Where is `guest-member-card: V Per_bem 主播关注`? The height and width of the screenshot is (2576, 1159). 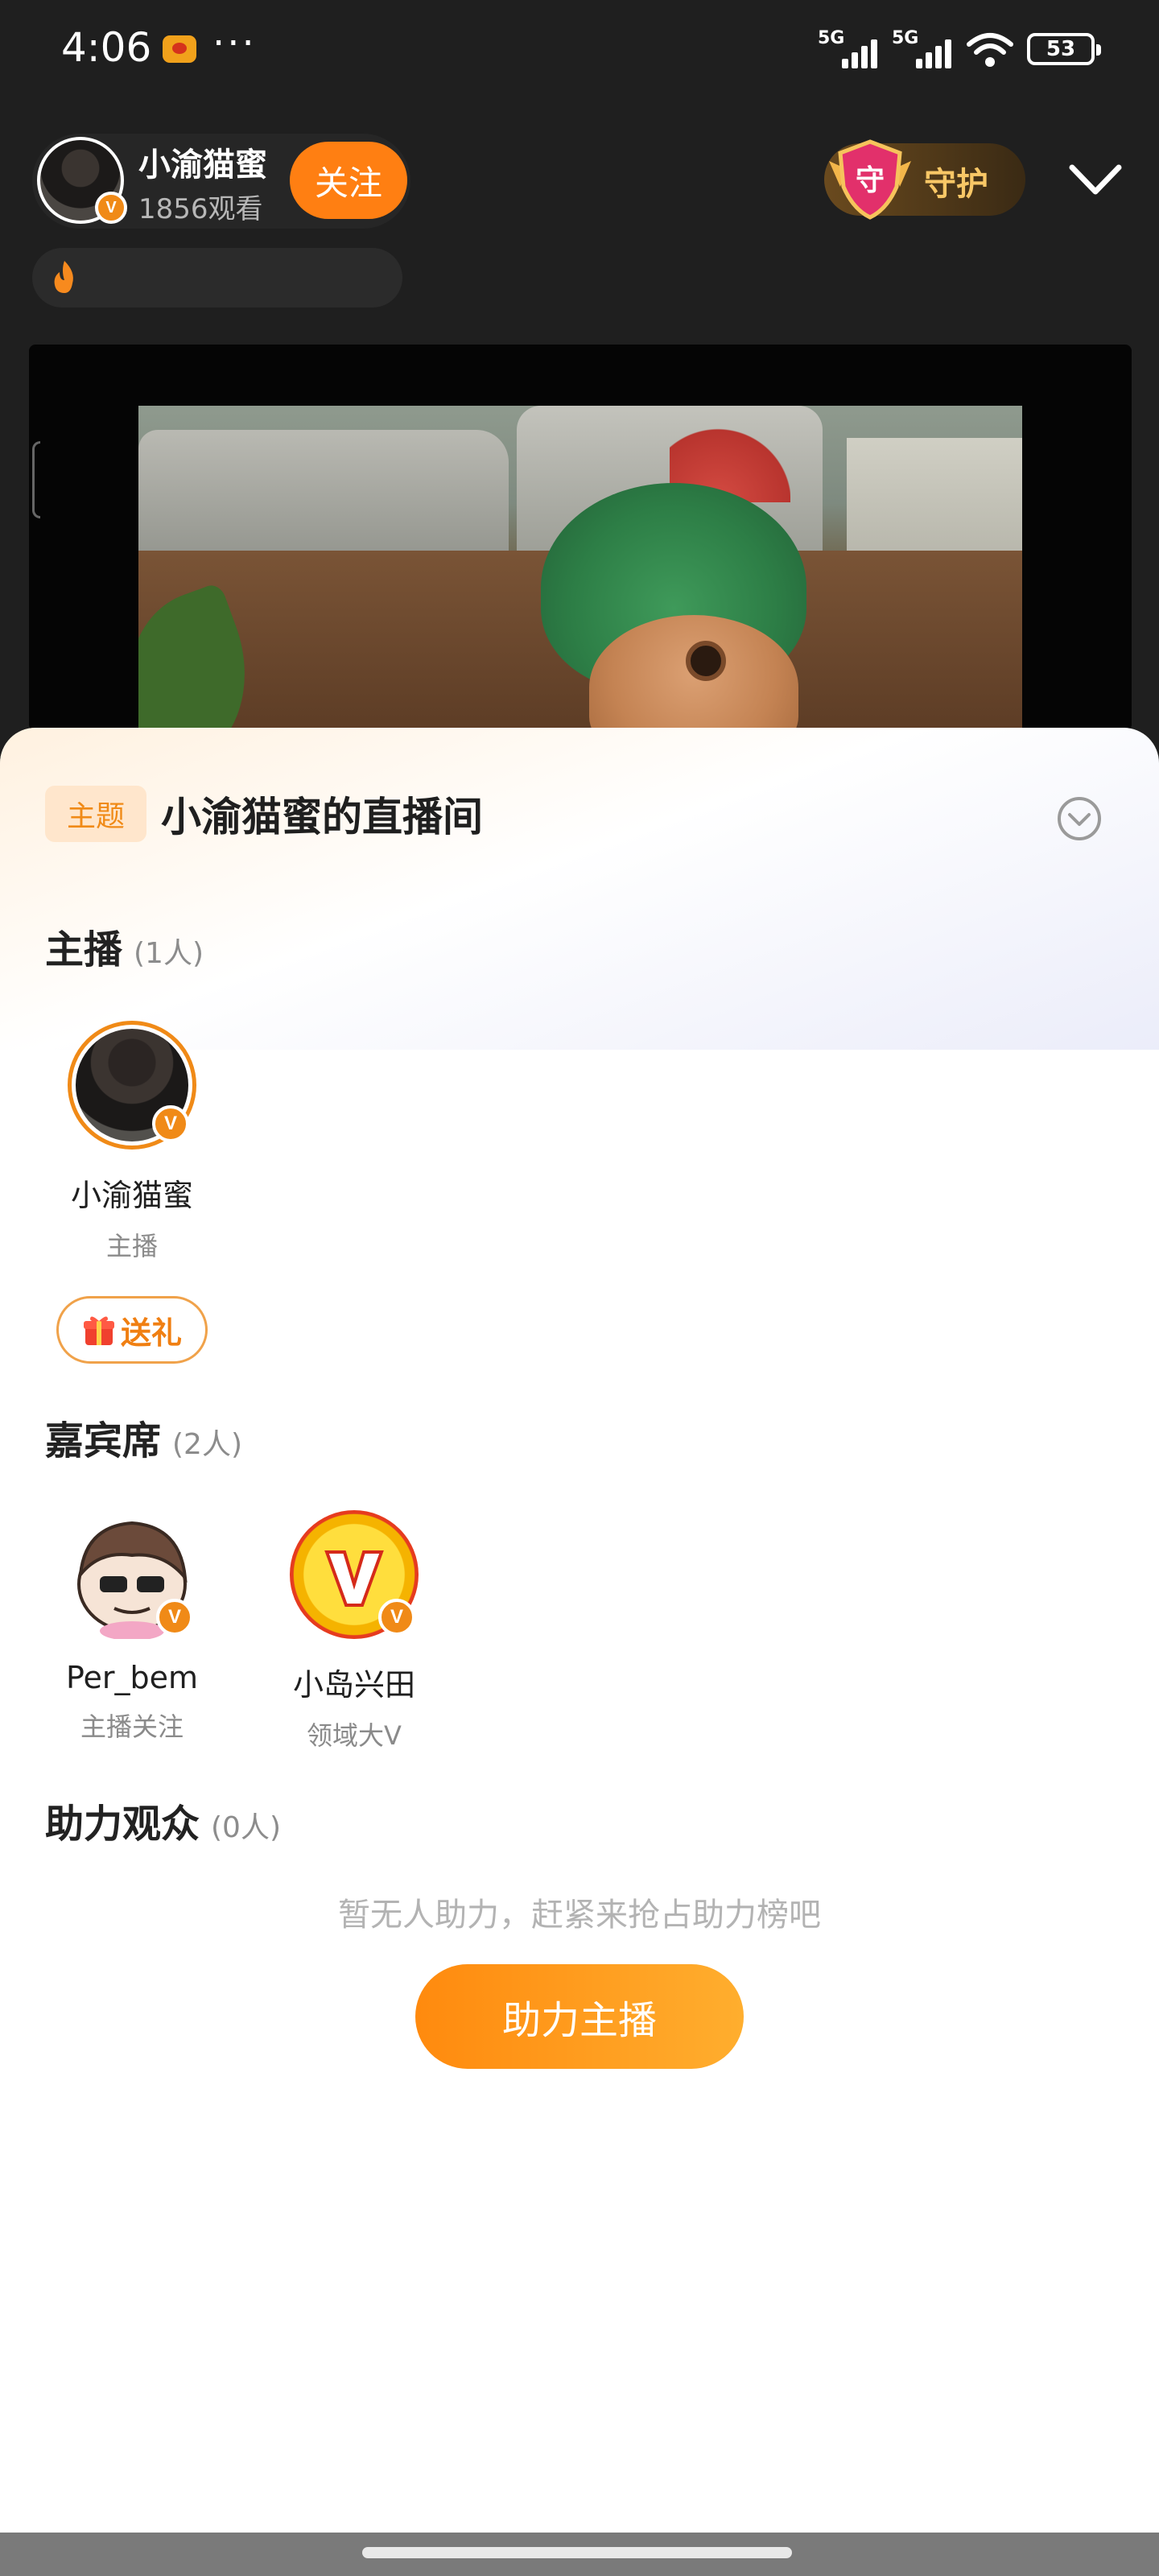
guest-member-card: V Per_bem 主播关注 is located at coordinates (132, 1627).